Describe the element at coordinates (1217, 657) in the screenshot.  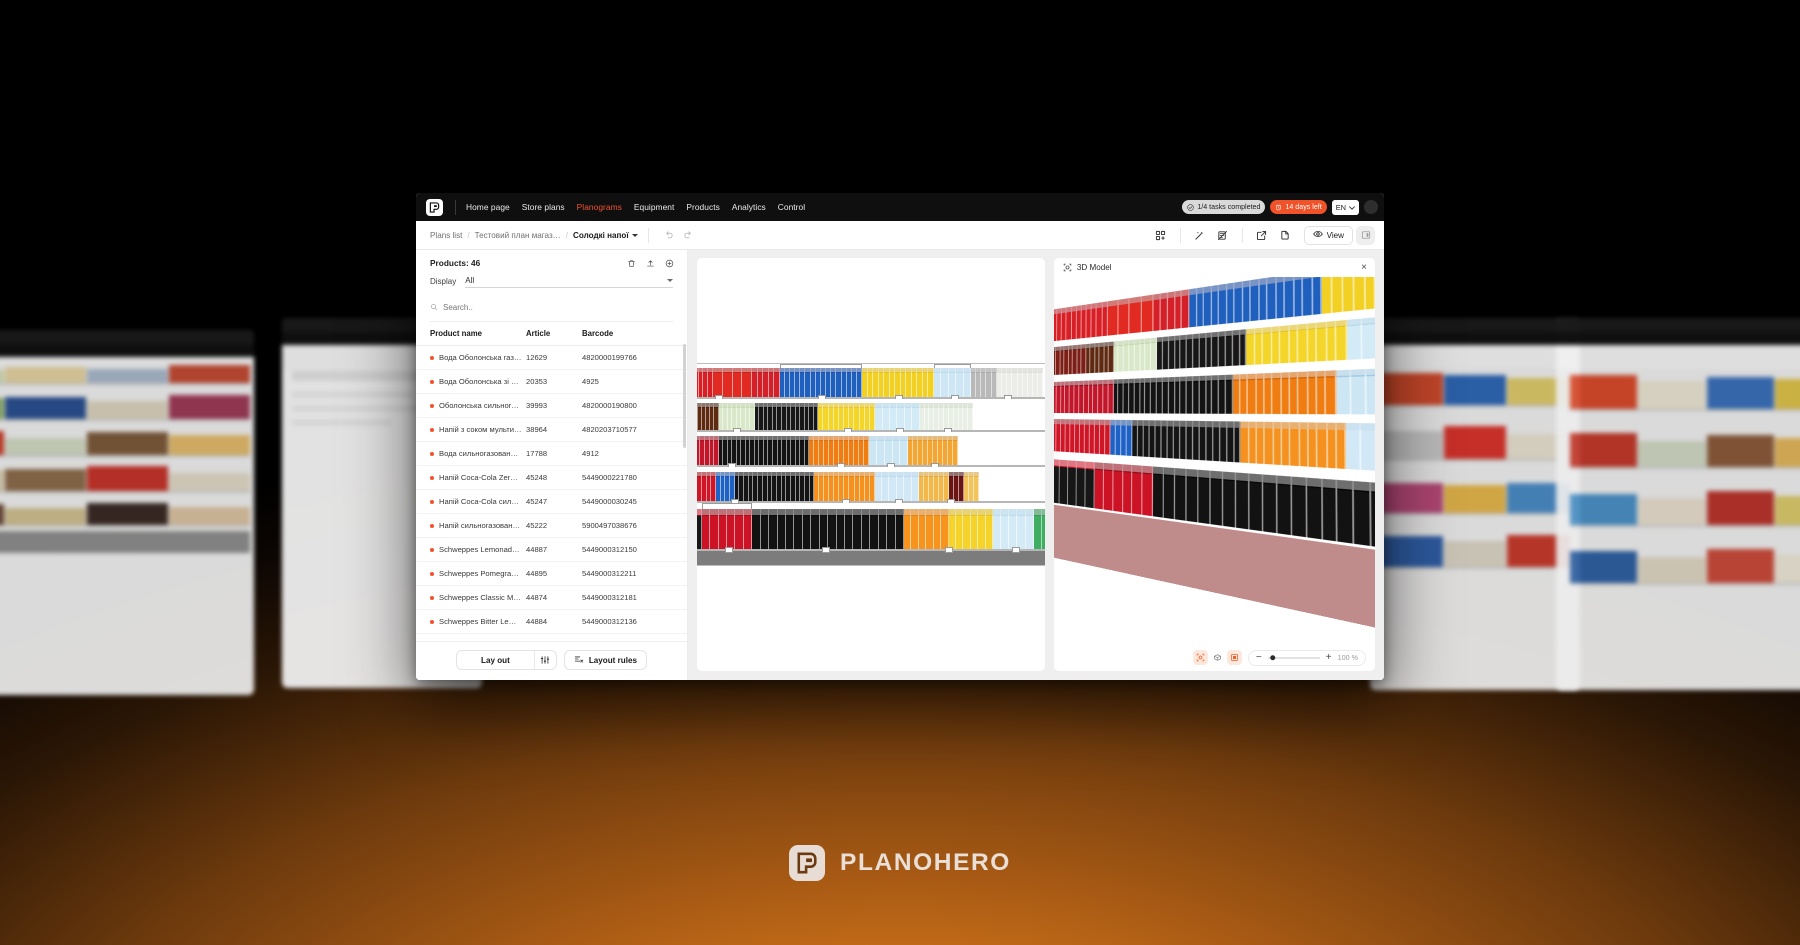
I see `model-box-view-button` at that location.